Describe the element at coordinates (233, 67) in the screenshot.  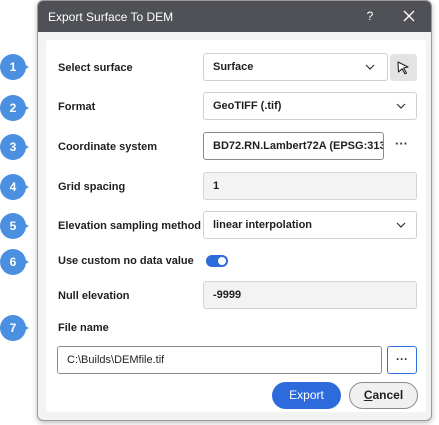
I see `surface-value: Surface` at that location.